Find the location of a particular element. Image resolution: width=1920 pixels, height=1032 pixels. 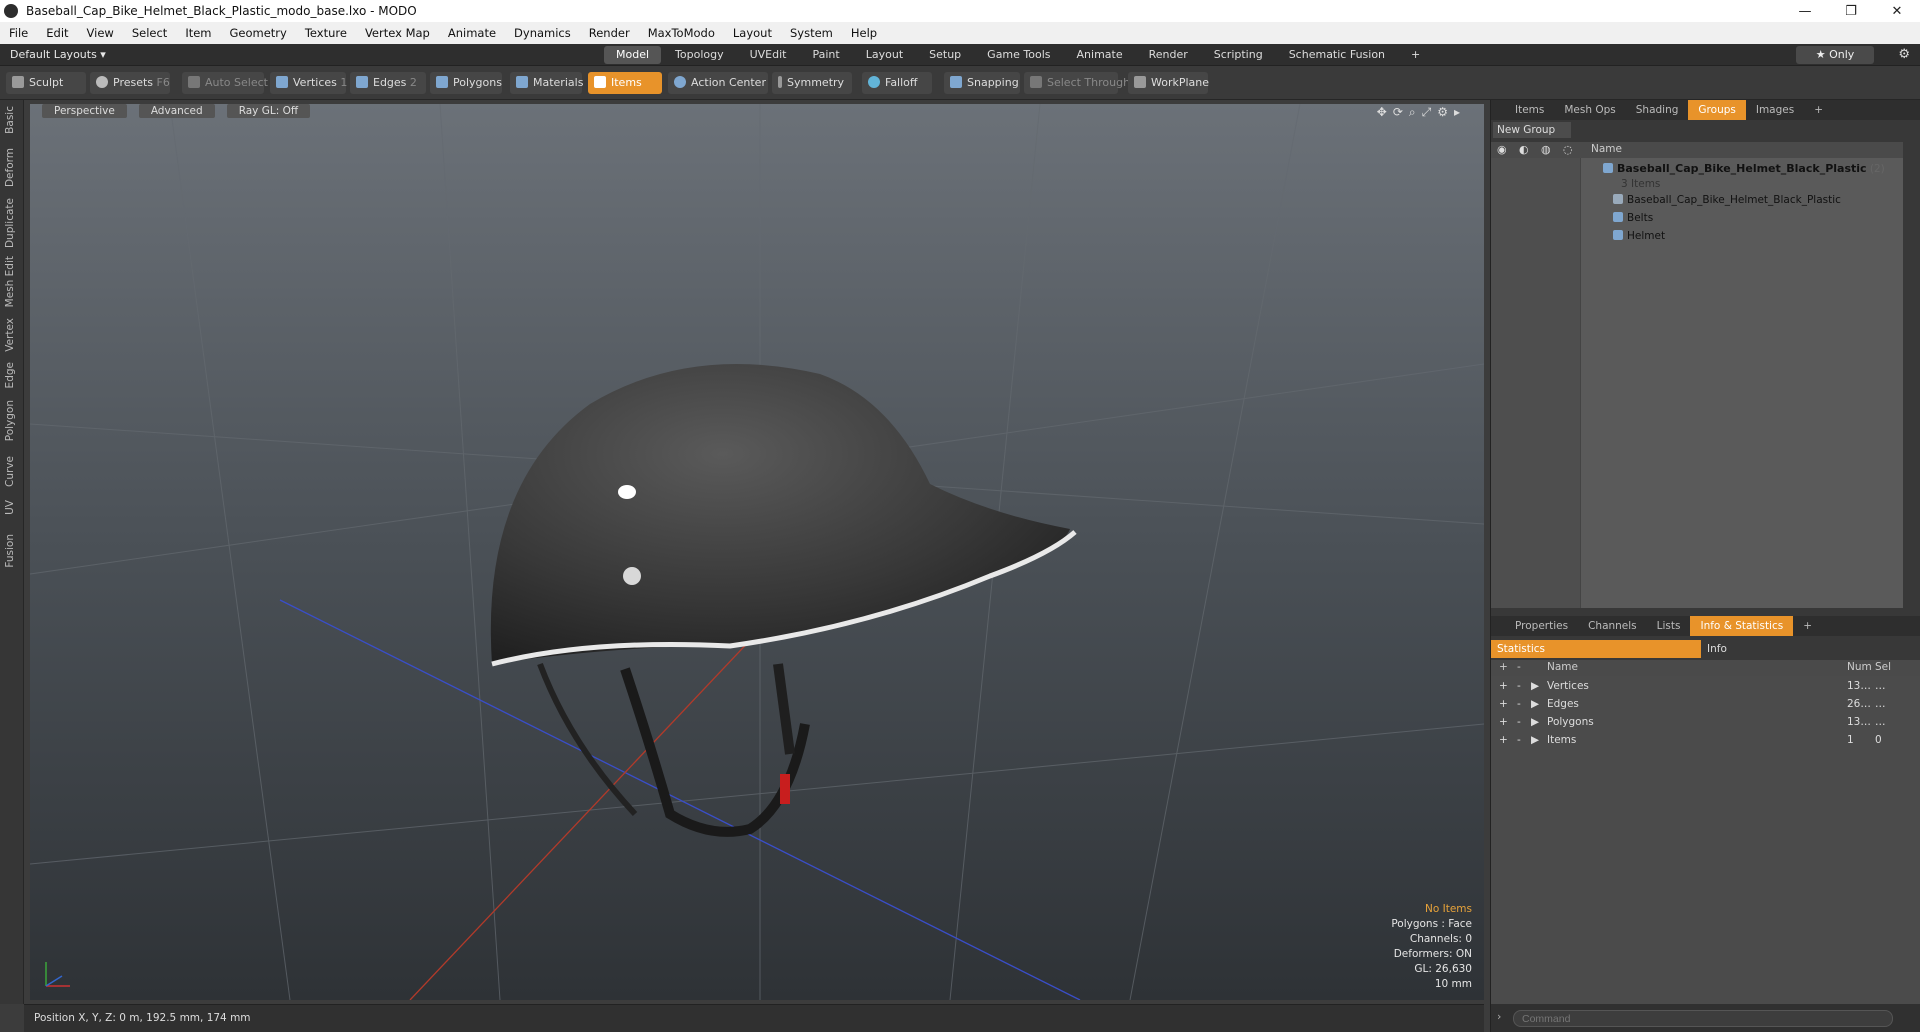

tab-topology: Topology is located at coordinates (699, 55).